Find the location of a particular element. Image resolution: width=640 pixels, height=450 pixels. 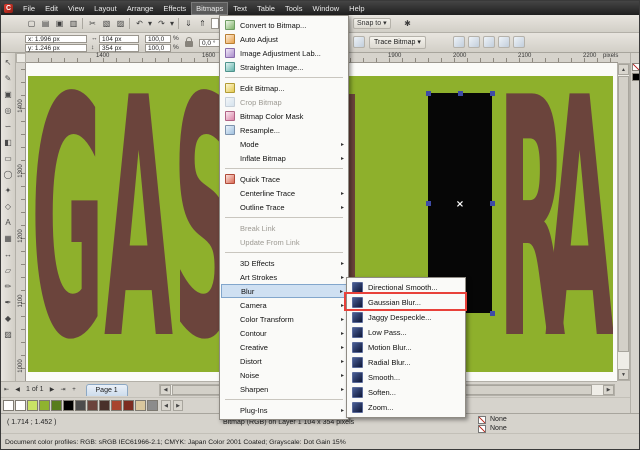

trace-bitmap-button: Trace Bitmap ▾ is located at coordinates (397, 42).